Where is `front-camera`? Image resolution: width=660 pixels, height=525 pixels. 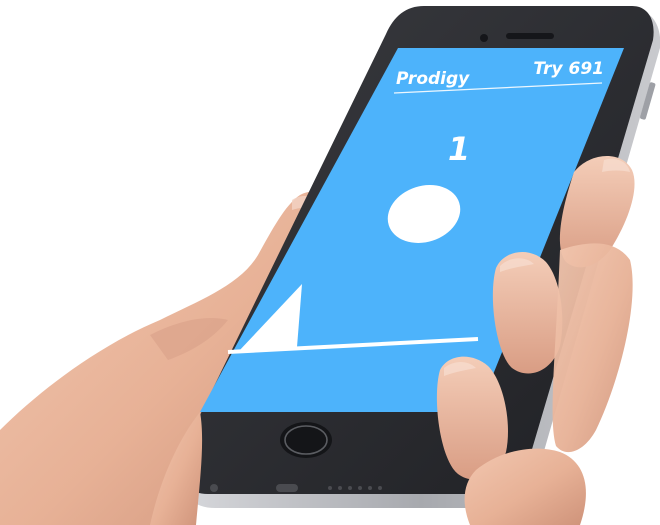
front-camera is located at coordinates (484, 38).